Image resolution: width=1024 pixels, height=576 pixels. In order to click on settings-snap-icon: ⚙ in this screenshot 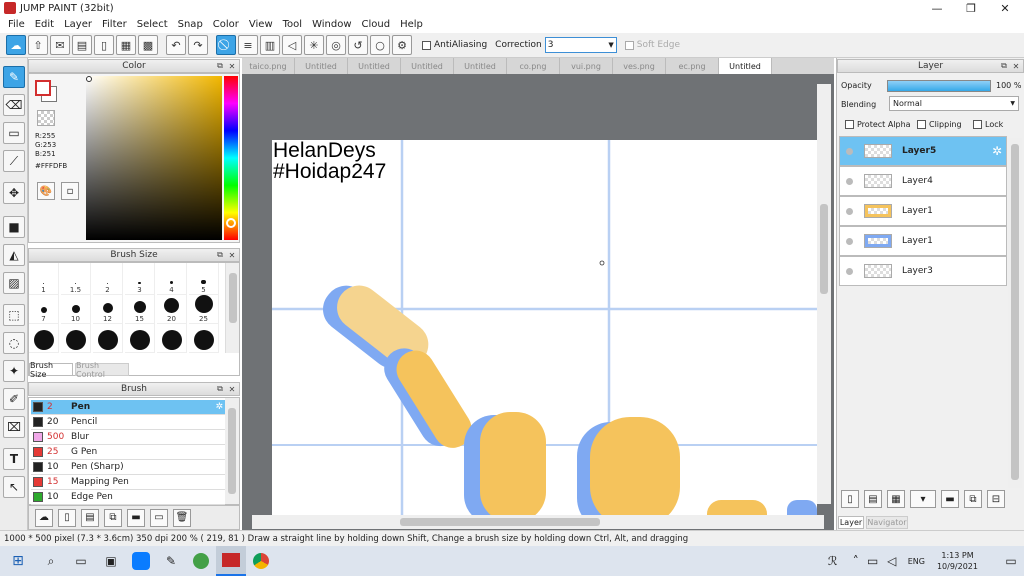, I will do `click(402, 45)`.